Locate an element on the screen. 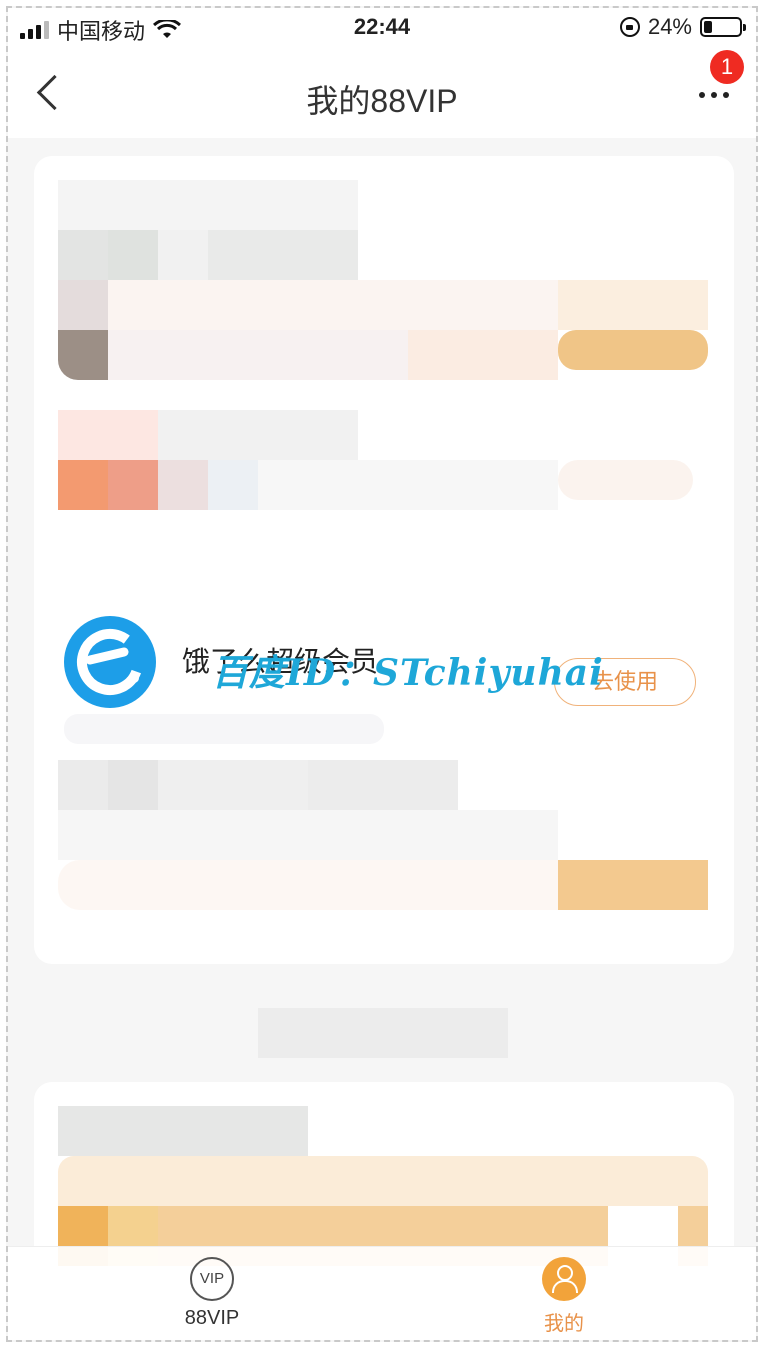 This screenshot has width=764, height=1348. eleme-icon is located at coordinates (110, 662).